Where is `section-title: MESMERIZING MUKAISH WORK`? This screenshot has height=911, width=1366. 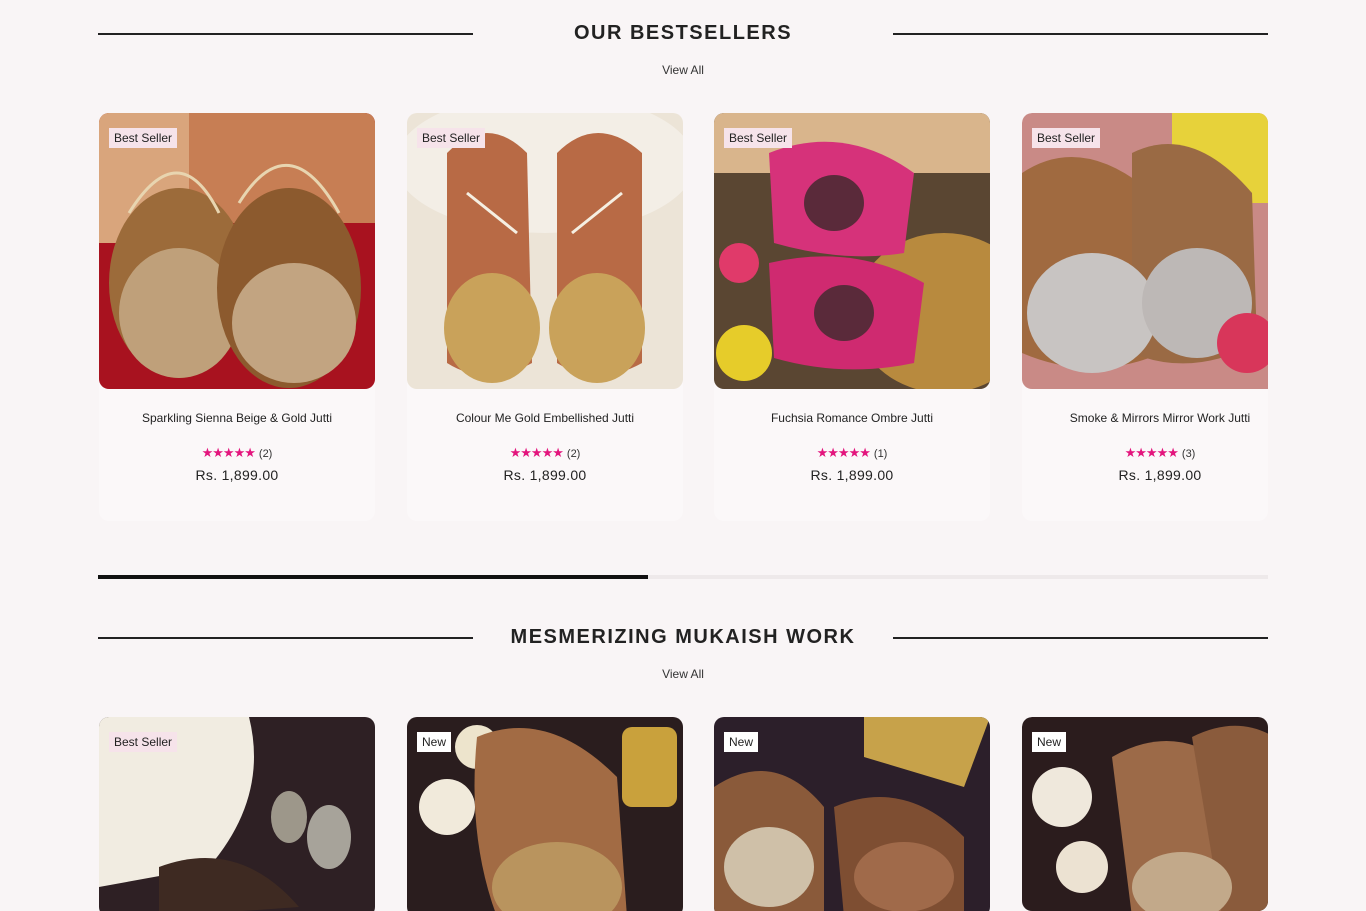 section-title: MESMERIZING MUKAISH WORK is located at coordinates (683, 637).